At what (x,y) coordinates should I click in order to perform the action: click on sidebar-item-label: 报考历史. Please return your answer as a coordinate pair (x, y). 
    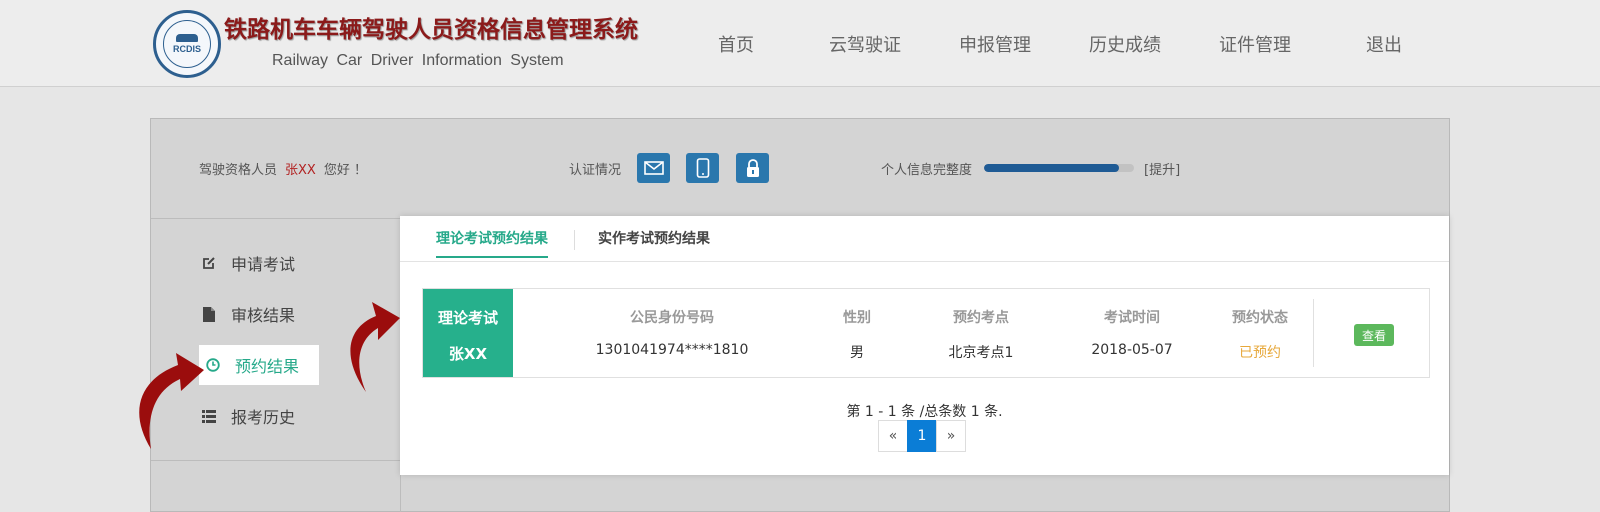
    Looking at the image, I should click on (263, 417).